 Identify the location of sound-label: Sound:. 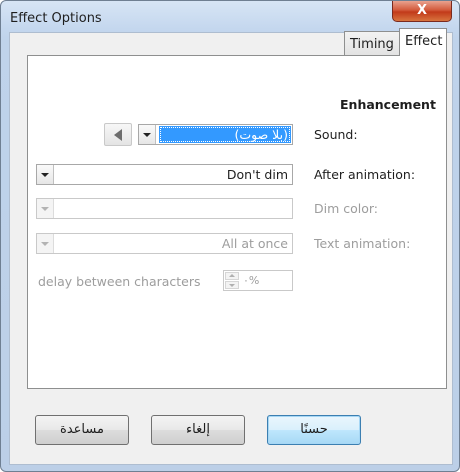
(336, 134).